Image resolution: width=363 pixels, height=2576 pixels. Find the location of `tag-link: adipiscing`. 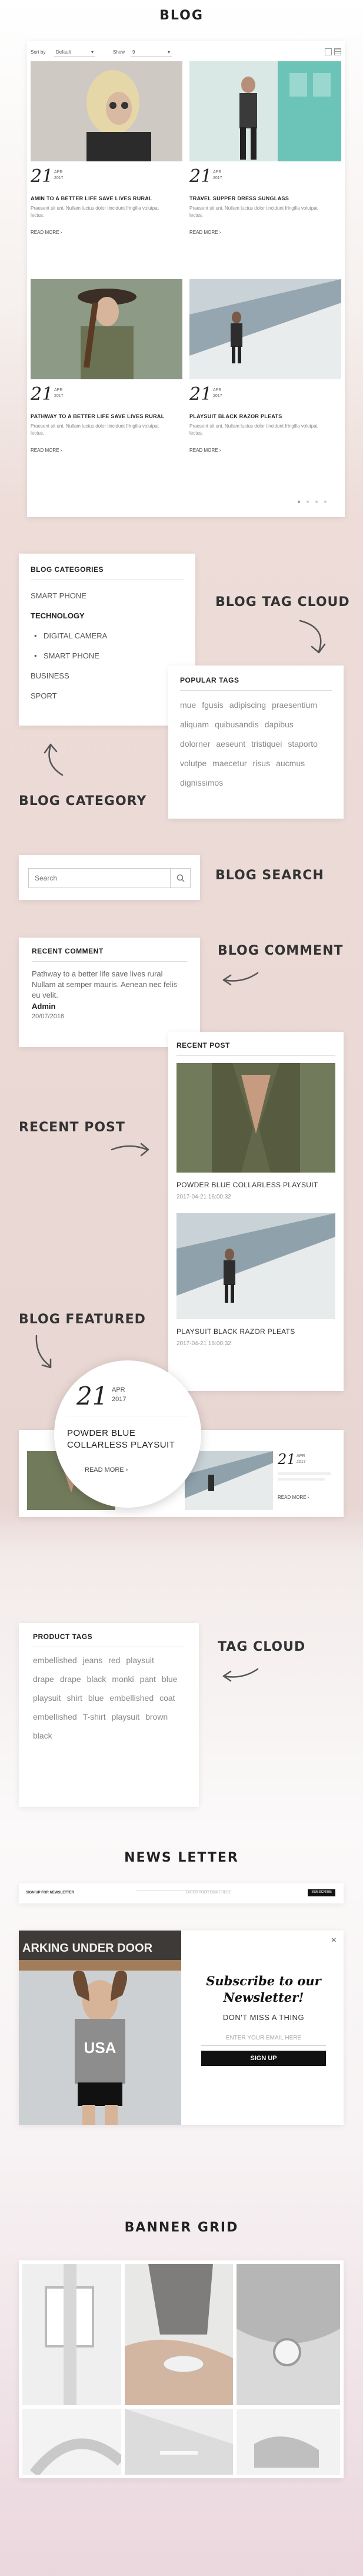

tag-link: adipiscing is located at coordinates (247, 705).